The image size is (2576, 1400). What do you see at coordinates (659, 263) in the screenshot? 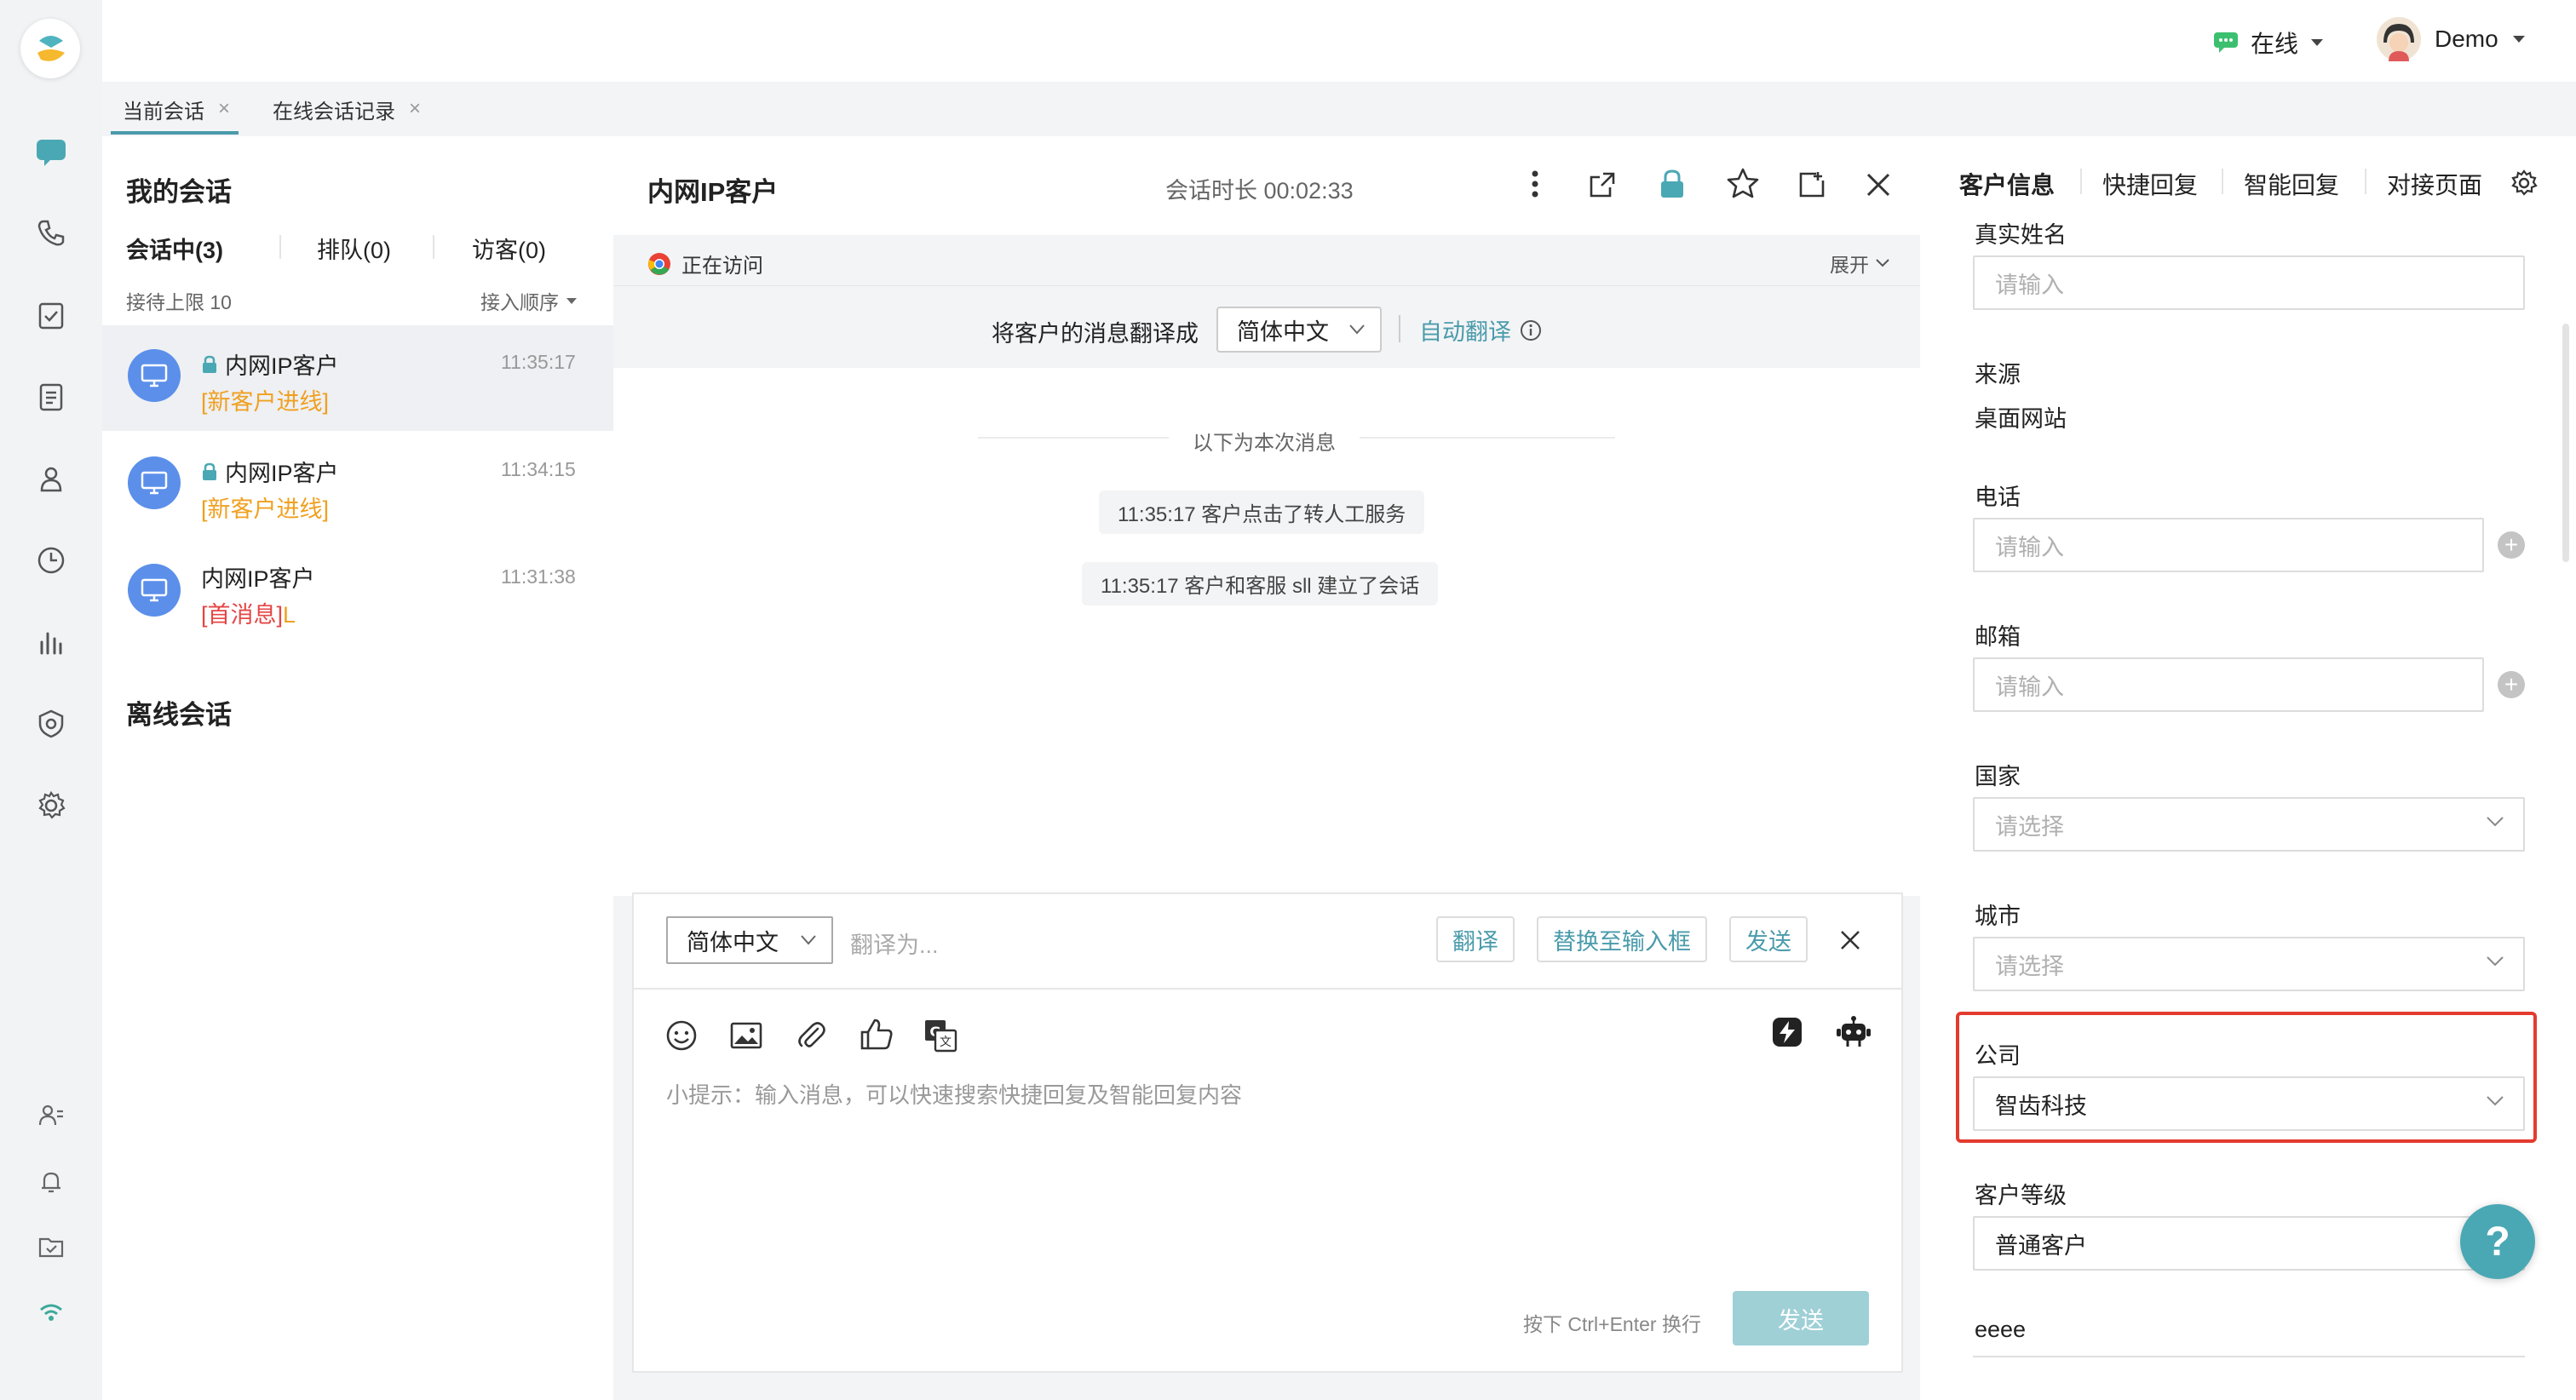
I see `chrome-icon` at bounding box center [659, 263].